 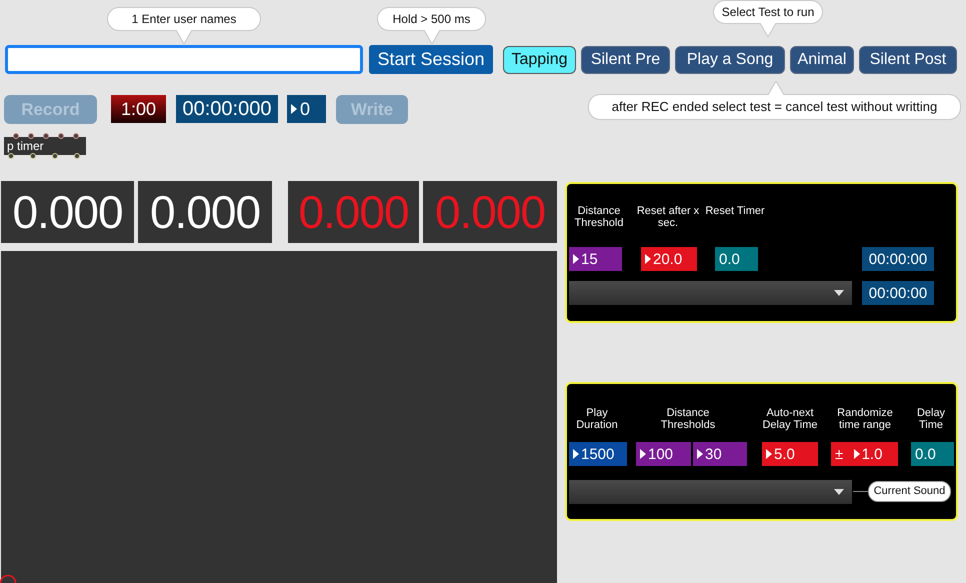 What do you see at coordinates (227, 109) in the screenshot?
I see `clock-display: 00:00:000` at bounding box center [227, 109].